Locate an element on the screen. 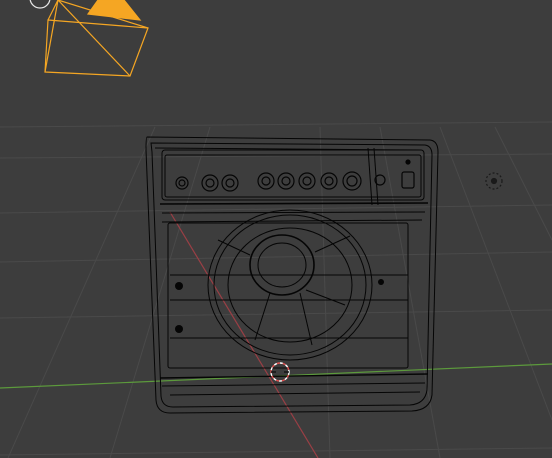  3d-cursor-icon is located at coordinates (280, 372).